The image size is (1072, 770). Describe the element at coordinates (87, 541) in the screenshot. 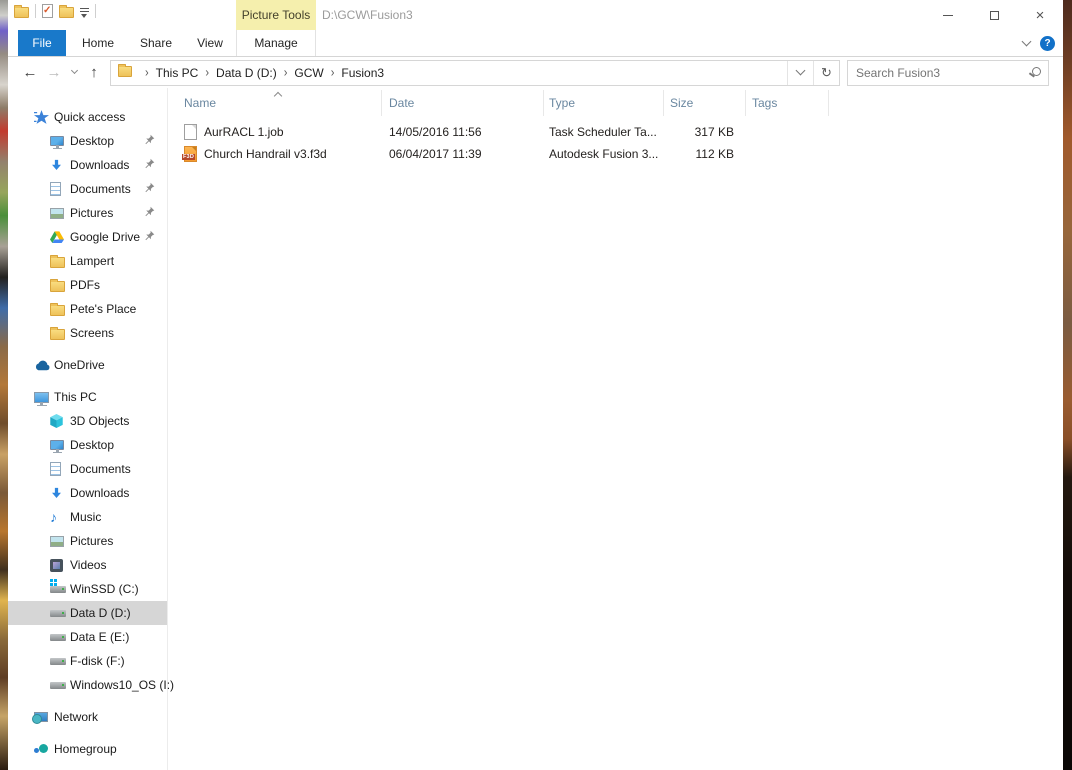

I see `sidebar-item-pc-pictures: Pictures` at that location.